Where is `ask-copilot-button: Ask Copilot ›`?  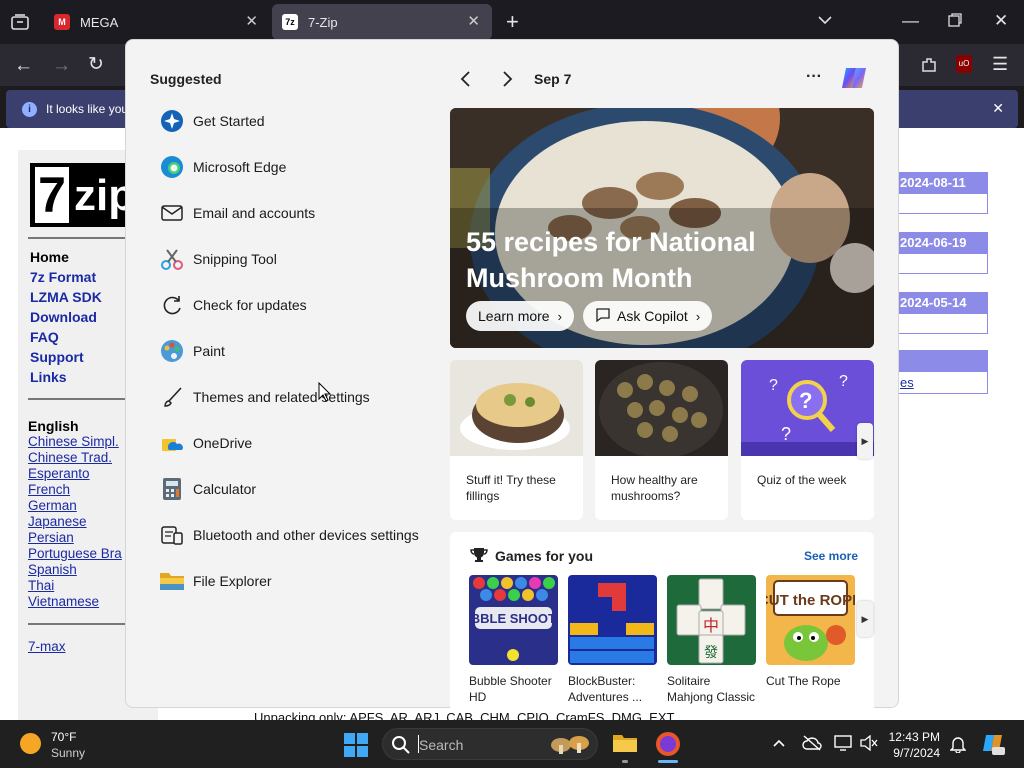
ask-copilot-button: Ask Copilot › is located at coordinates (648, 316).